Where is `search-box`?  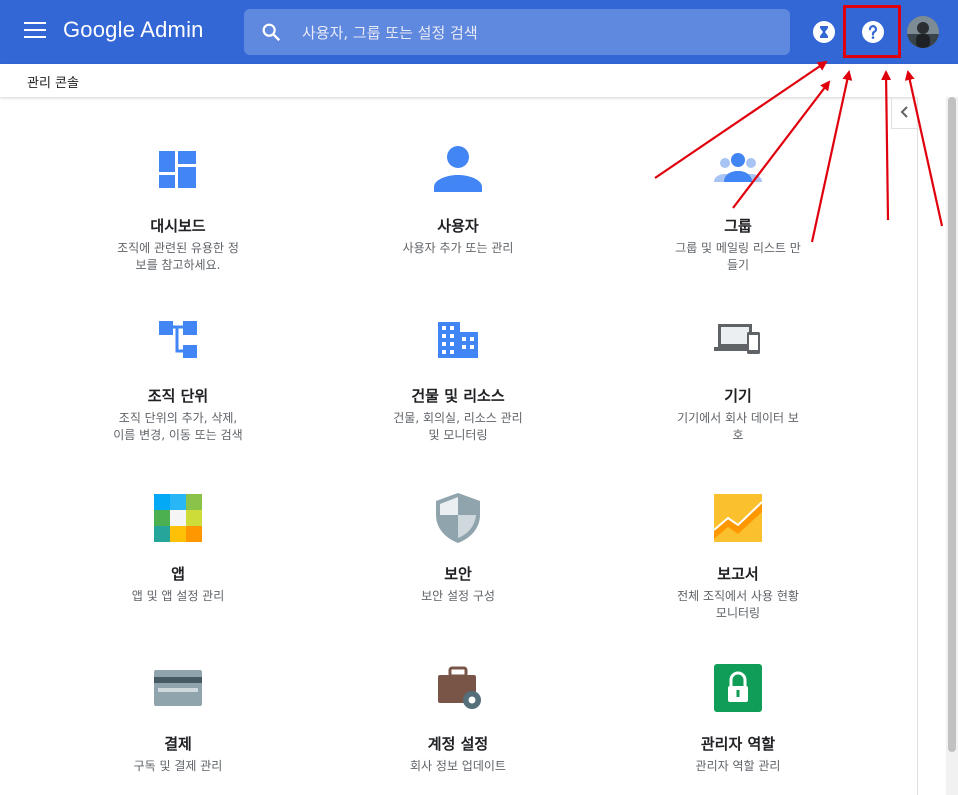
search-box is located at coordinates (517, 32).